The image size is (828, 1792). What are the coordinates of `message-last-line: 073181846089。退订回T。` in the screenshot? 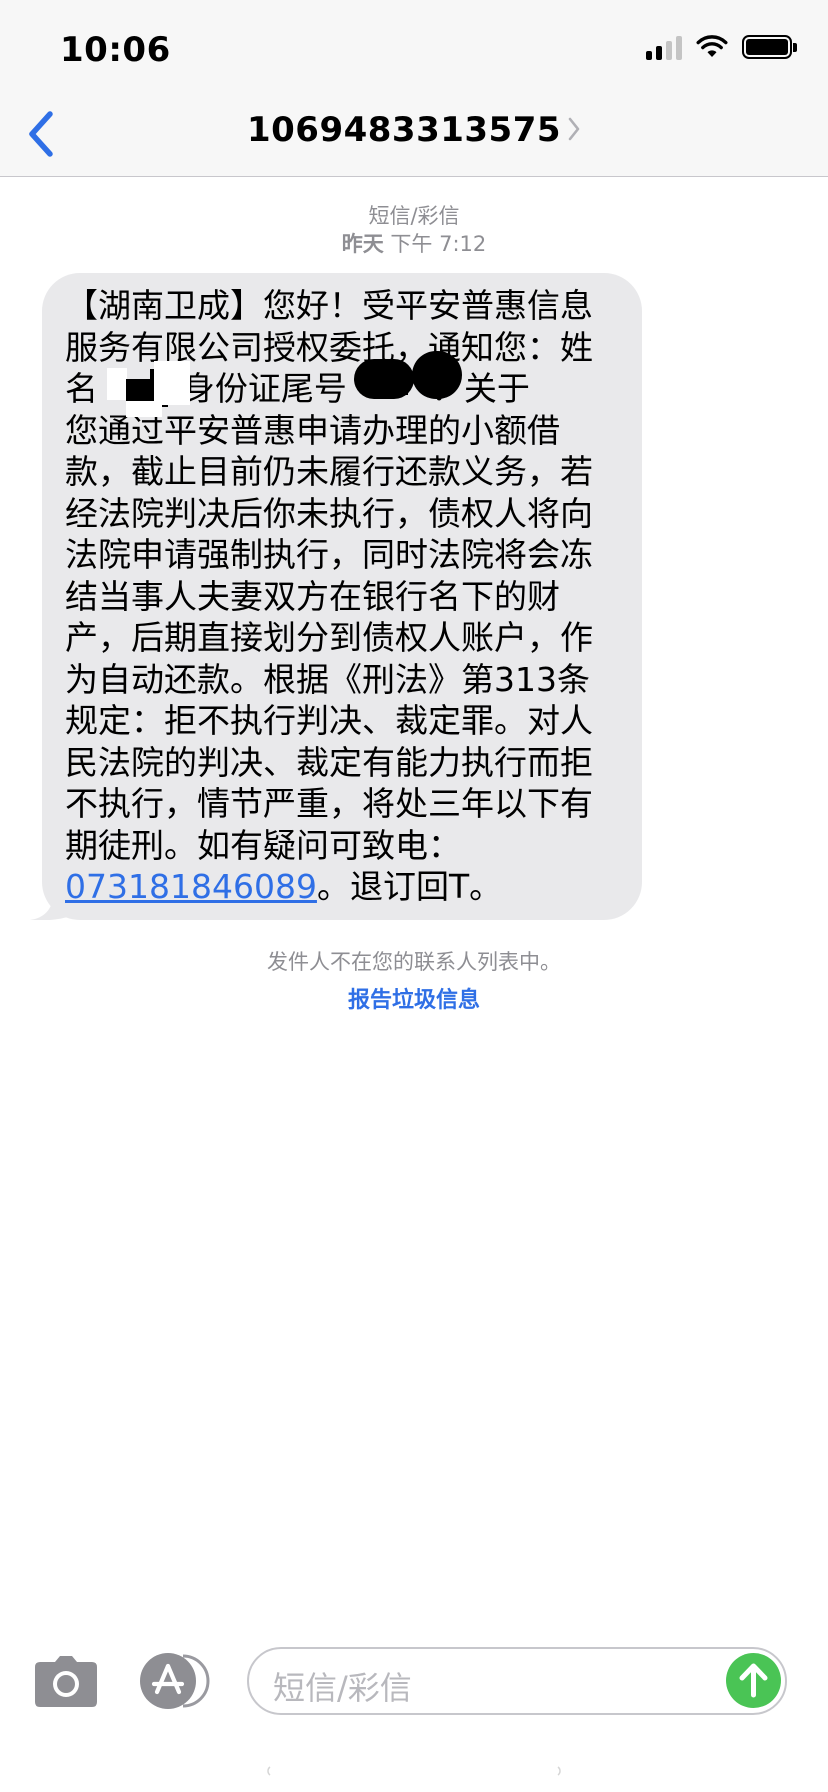 It's located at (341, 887).